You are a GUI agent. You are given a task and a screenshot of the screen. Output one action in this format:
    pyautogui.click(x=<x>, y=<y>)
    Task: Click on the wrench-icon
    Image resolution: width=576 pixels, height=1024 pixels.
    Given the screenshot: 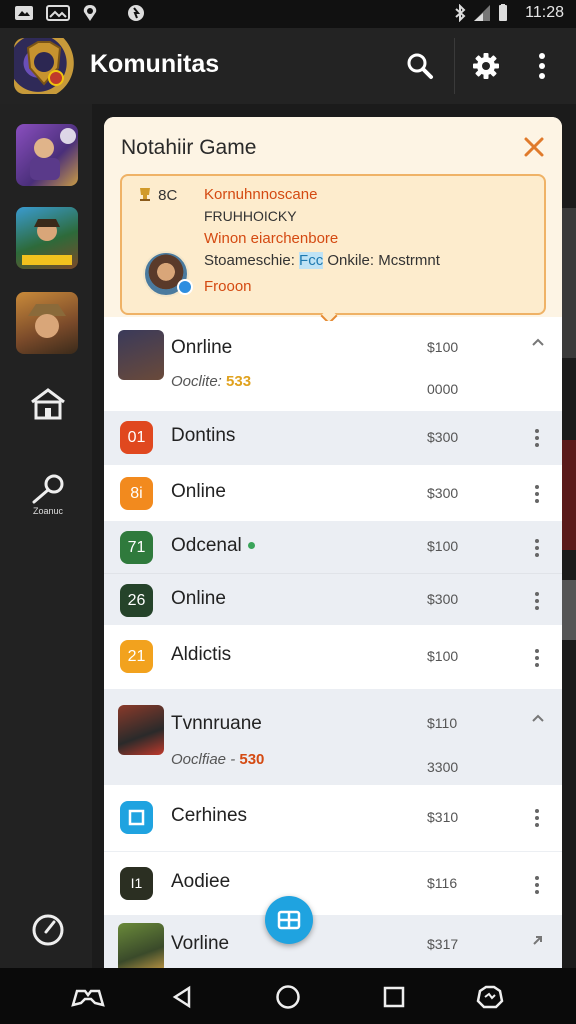 What is the action you would take?
    pyautogui.click(x=48, y=489)
    